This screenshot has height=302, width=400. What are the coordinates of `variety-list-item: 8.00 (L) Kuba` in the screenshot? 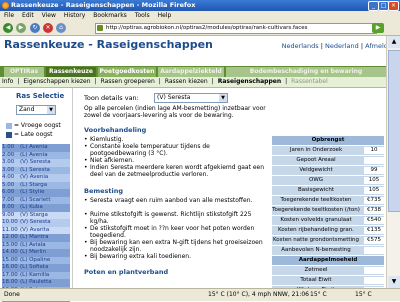 It's located at (36, 208).